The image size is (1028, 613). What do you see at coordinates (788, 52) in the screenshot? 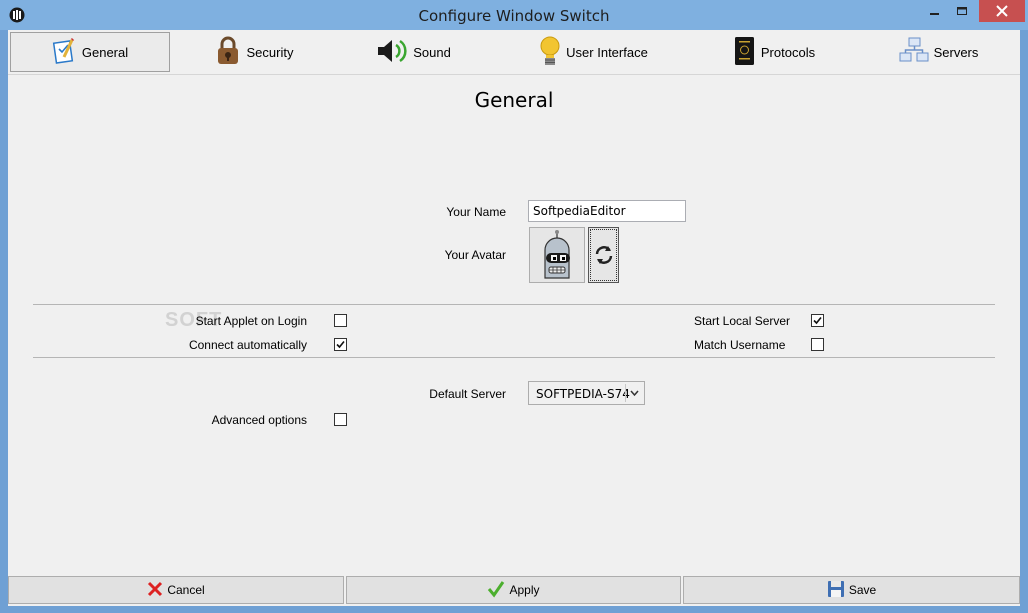
I see `tab-label: Protocols` at bounding box center [788, 52].